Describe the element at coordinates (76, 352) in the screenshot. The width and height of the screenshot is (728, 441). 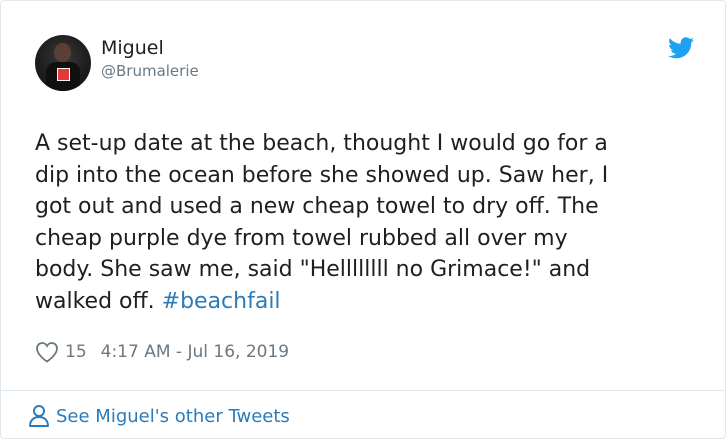
I see `like-count: 15` at that location.